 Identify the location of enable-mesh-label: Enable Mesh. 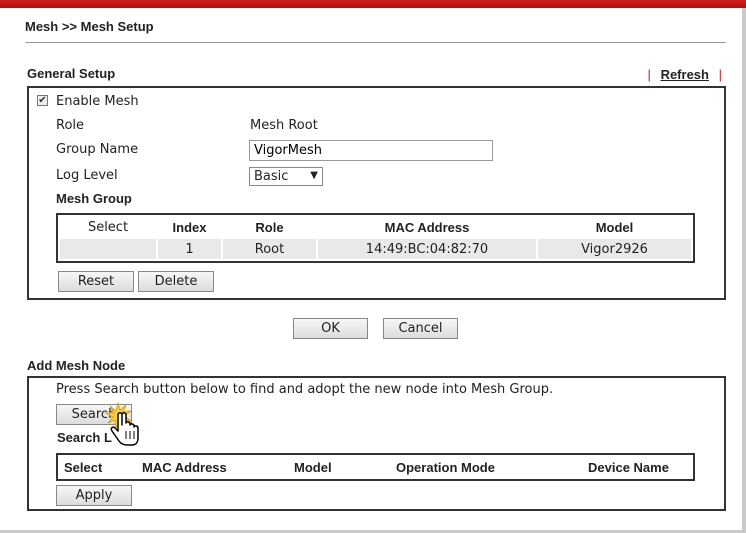
(97, 101).